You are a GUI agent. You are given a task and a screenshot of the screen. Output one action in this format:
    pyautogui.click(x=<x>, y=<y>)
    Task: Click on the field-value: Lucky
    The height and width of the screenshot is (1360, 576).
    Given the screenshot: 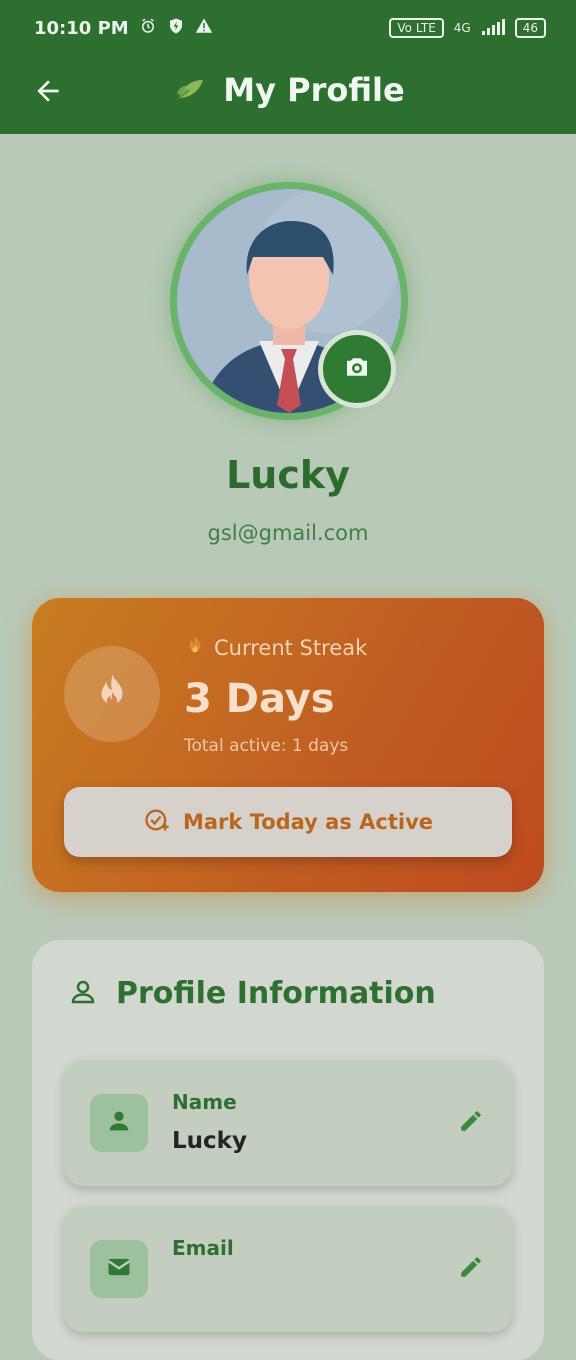 What is the action you would take?
    pyautogui.click(x=209, y=1141)
    